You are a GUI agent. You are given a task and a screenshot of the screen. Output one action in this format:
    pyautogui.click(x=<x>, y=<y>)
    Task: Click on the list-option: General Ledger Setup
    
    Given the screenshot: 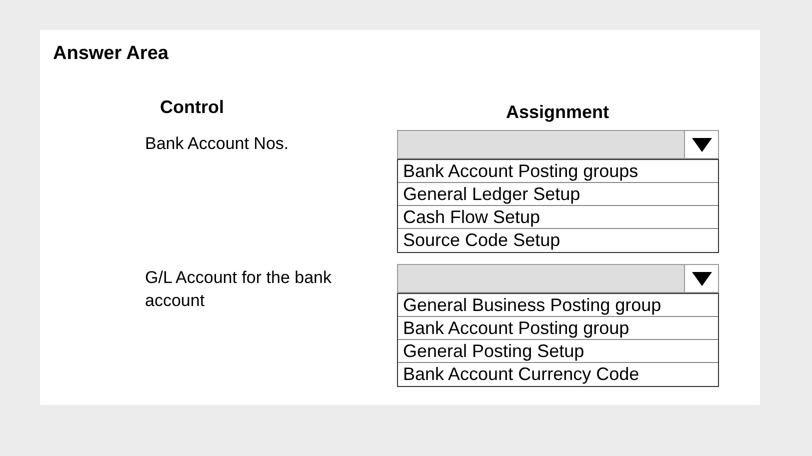 What is the action you would take?
    pyautogui.click(x=558, y=194)
    